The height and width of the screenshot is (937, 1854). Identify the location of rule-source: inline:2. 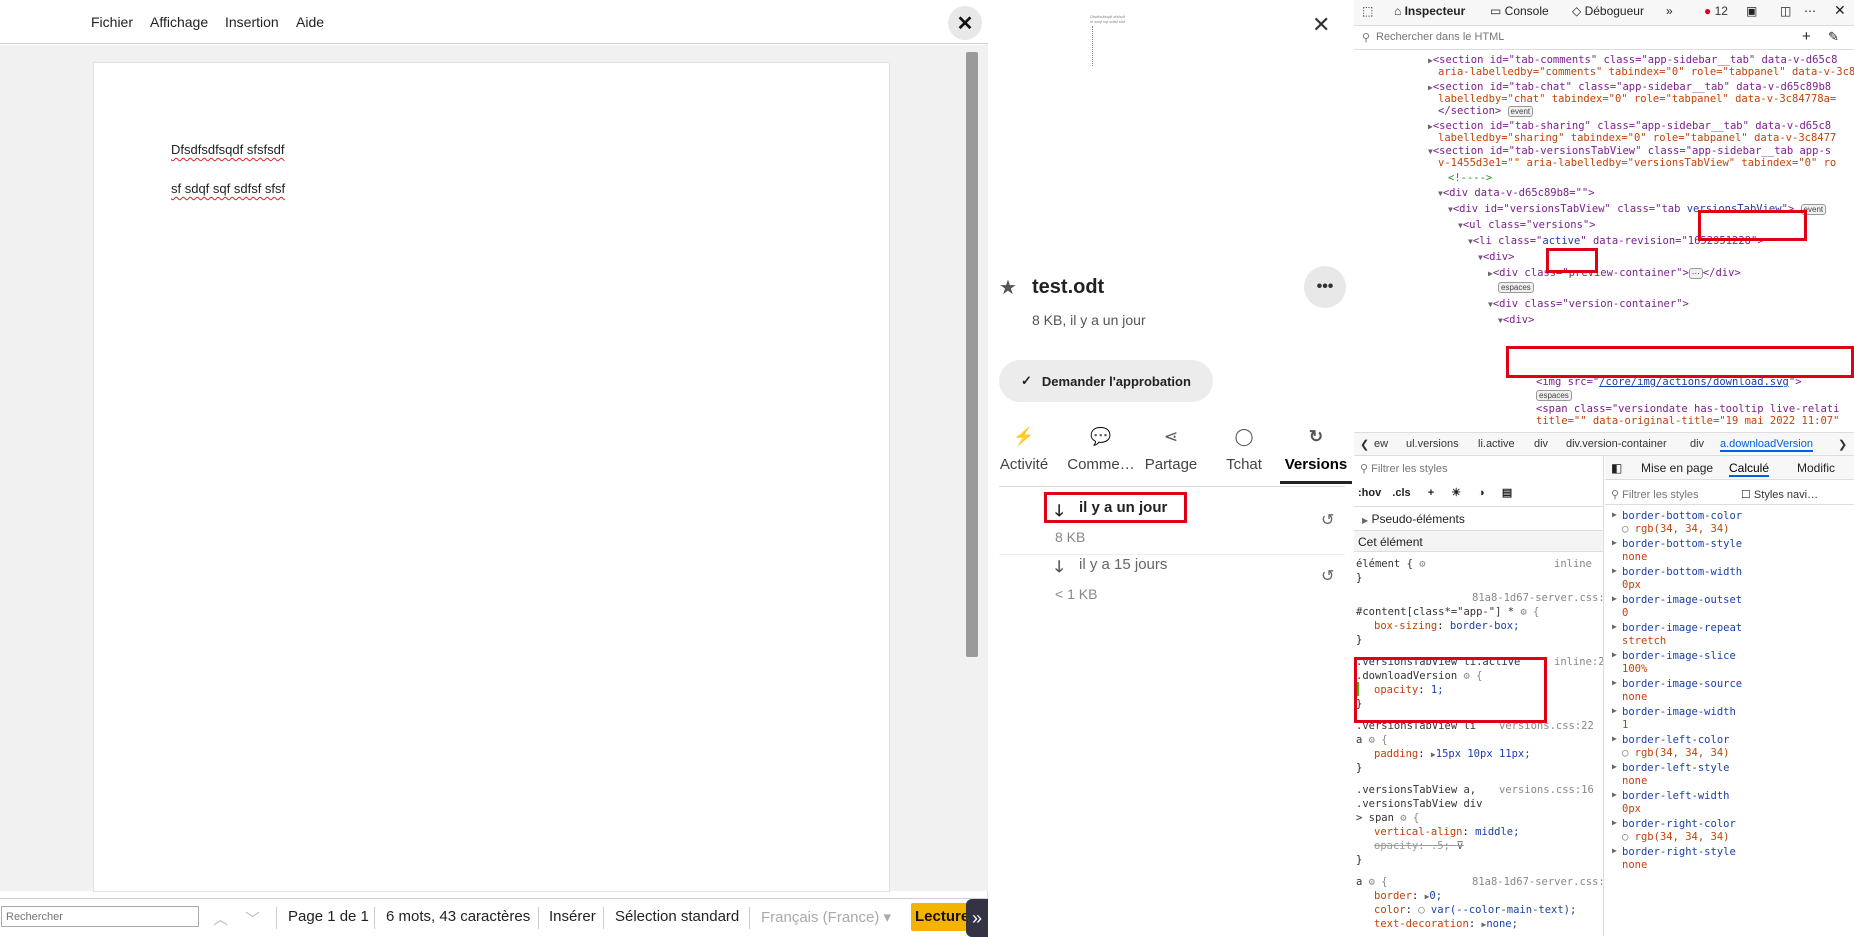
(1578, 662).